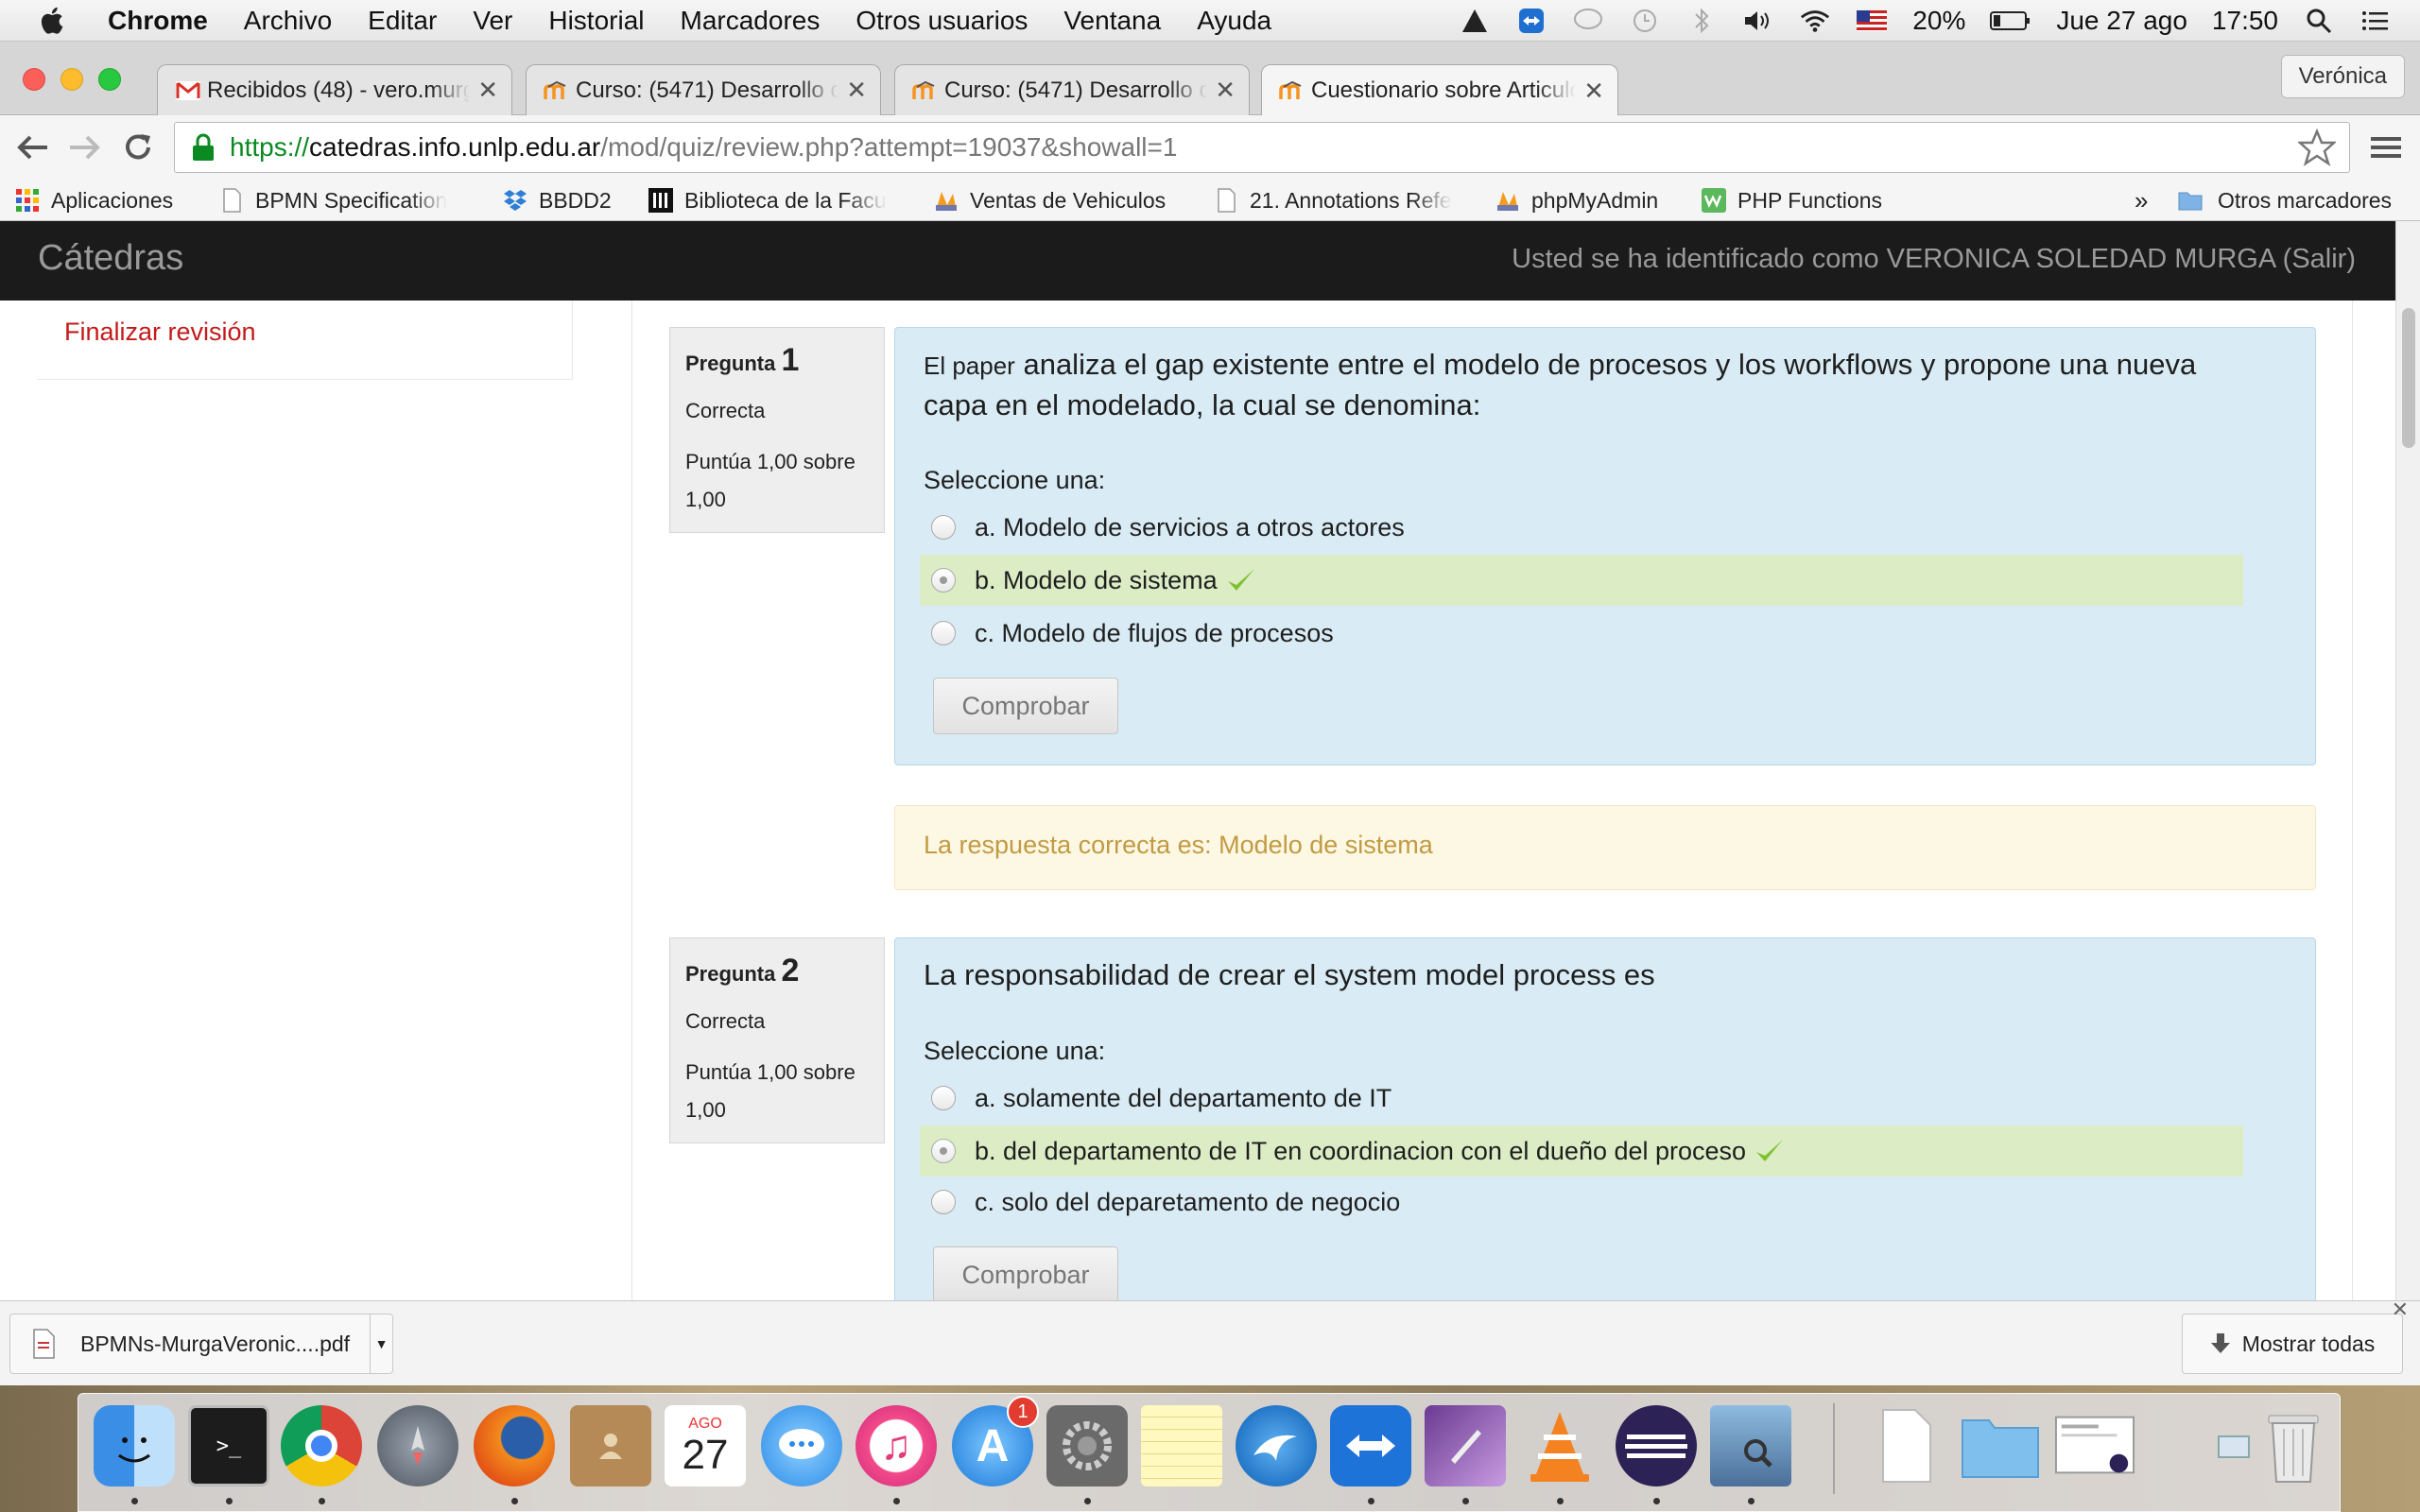 The height and width of the screenshot is (1512, 2420). What do you see at coordinates (2292, 1344) in the screenshot?
I see `show-all-downloads-button: Mostrar todas` at bounding box center [2292, 1344].